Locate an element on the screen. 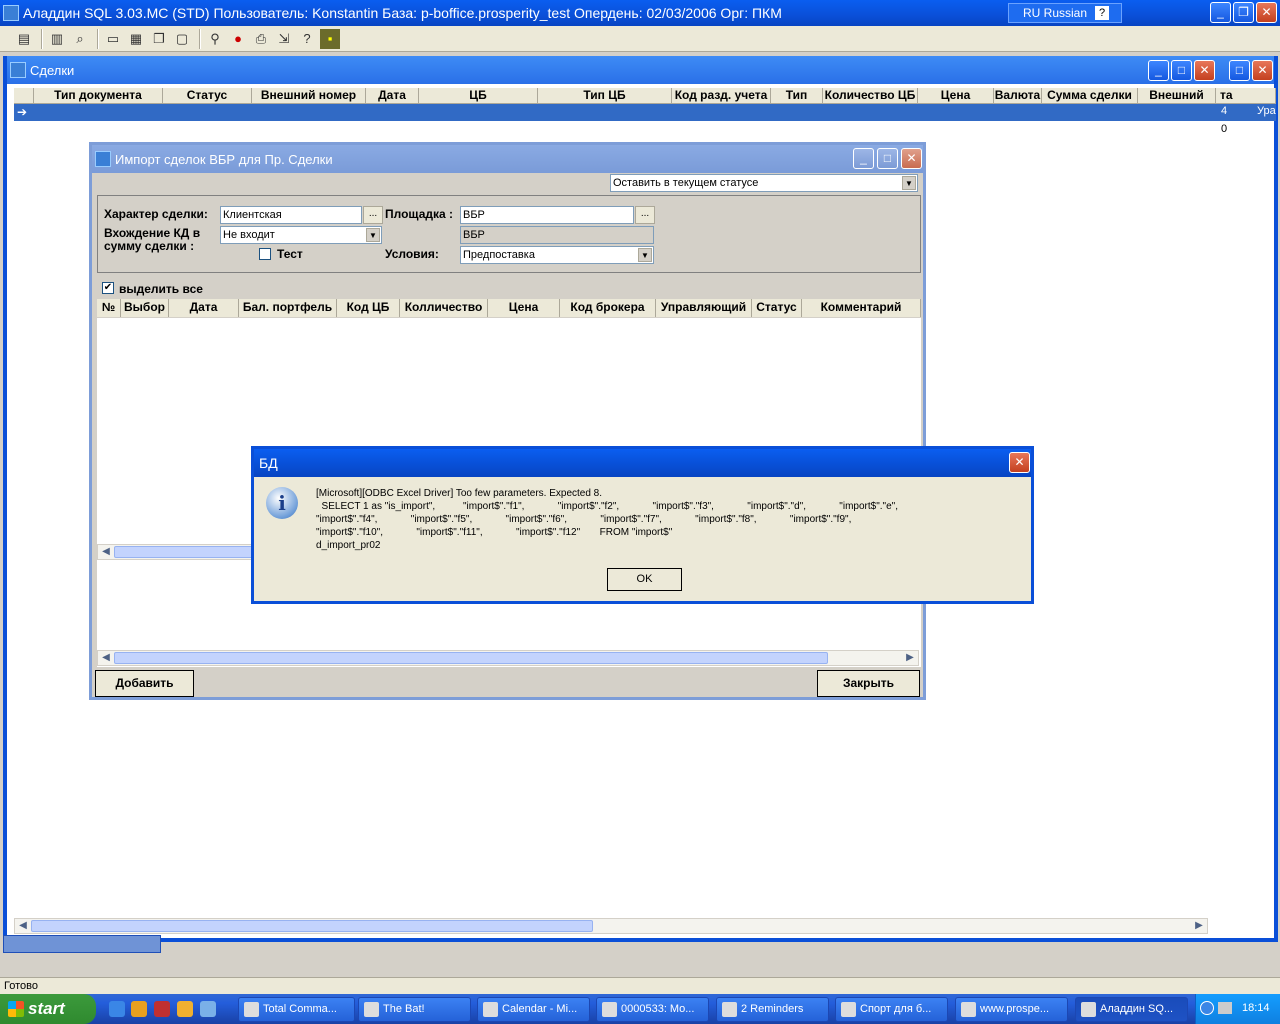 The image size is (1280, 1024). taskbar-button: 2 Reminders is located at coordinates (772, 1009).